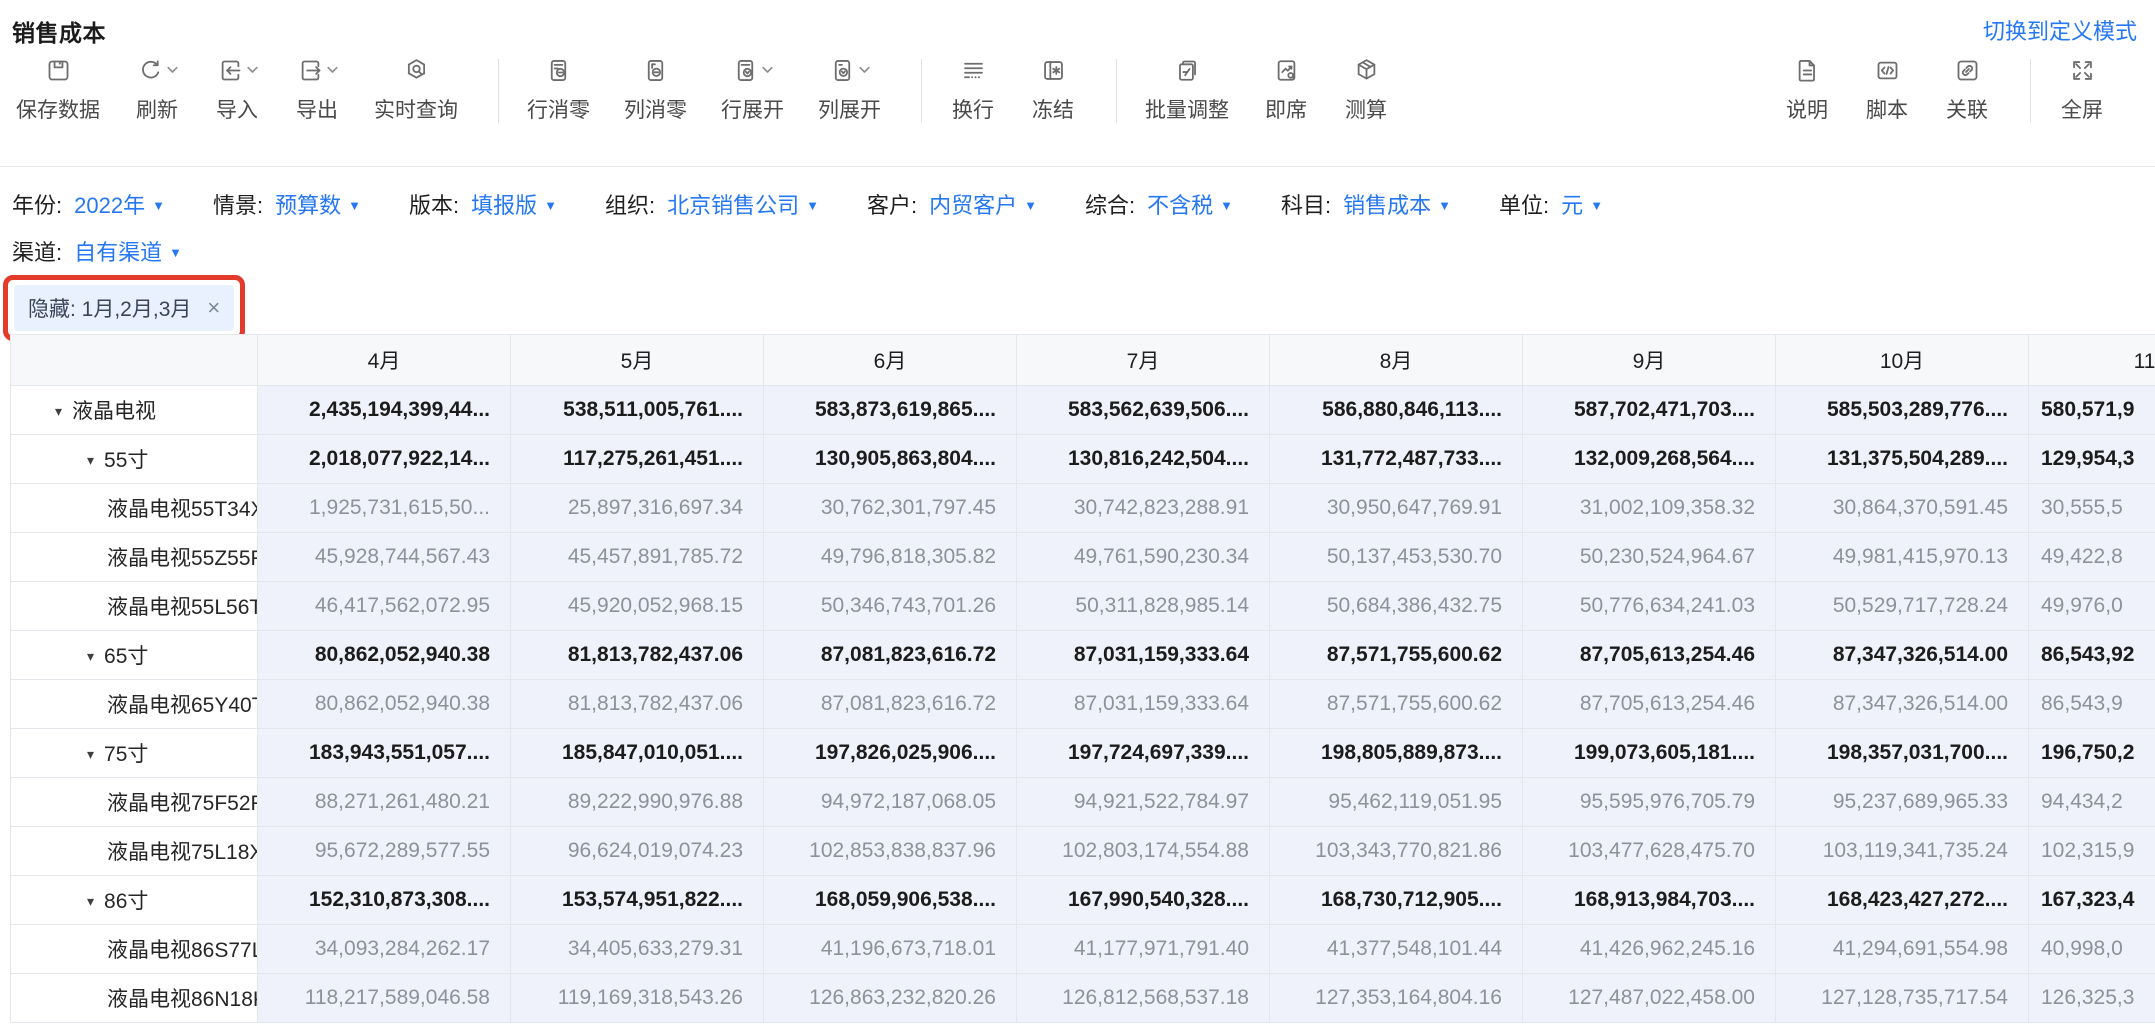 This screenshot has height=1035, width=2155. Describe the element at coordinates (384, 704) in the screenshot. I see `data-cell: 80,862,052,940.38` at that location.